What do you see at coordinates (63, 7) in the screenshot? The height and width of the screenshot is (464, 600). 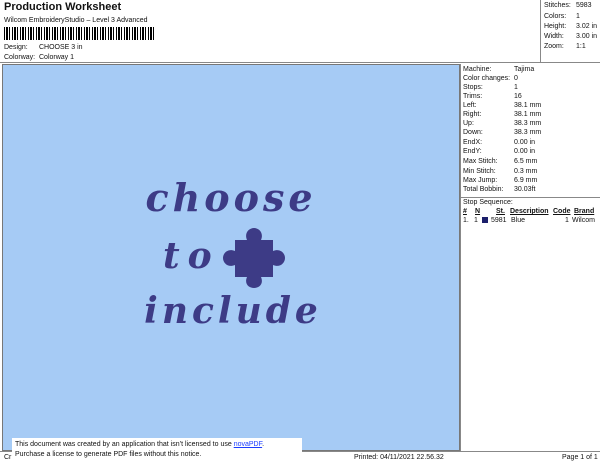 I see `page-title: Production Worksheet` at bounding box center [63, 7].